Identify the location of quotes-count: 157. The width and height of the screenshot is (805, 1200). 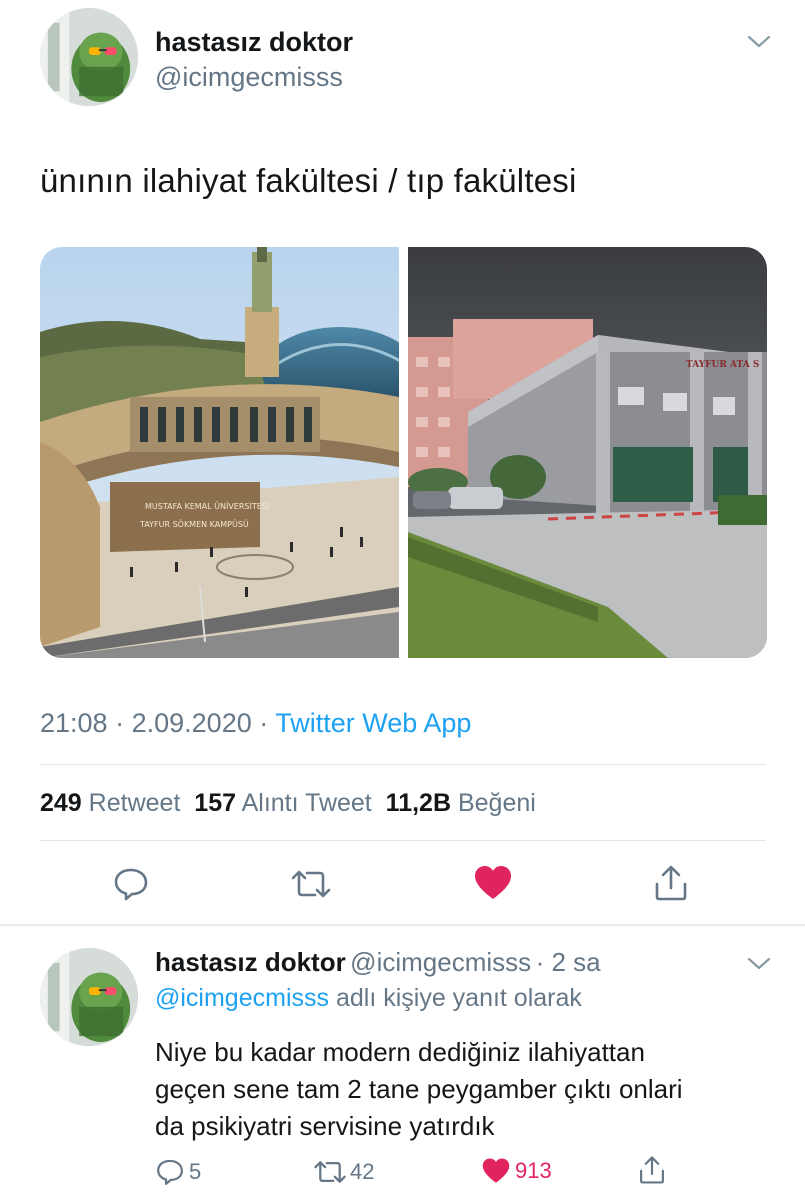
(215, 803).